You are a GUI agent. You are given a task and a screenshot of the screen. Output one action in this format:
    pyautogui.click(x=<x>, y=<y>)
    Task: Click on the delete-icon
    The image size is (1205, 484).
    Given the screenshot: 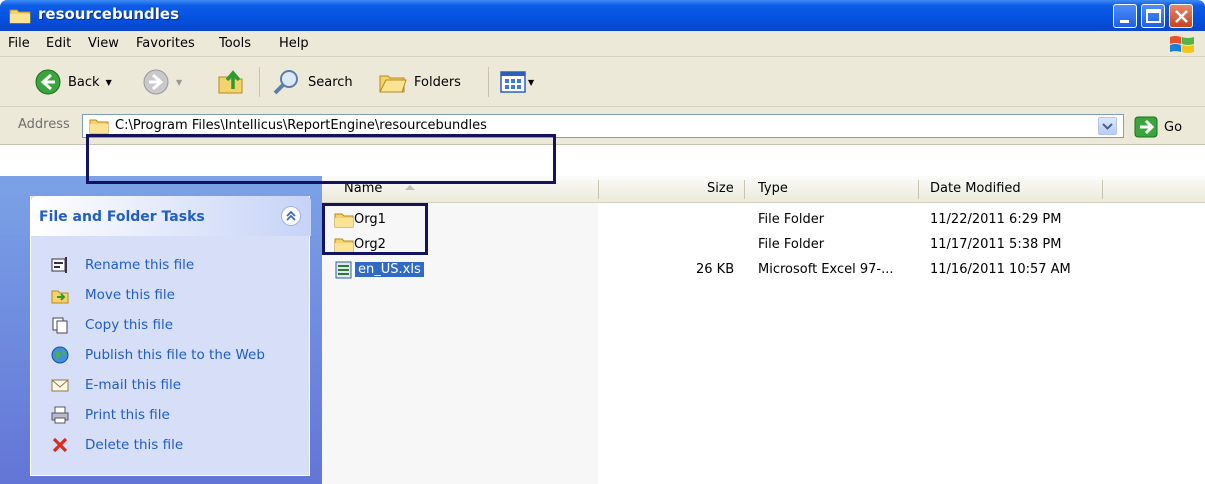 What is the action you would take?
    pyautogui.click(x=60, y=445)
    